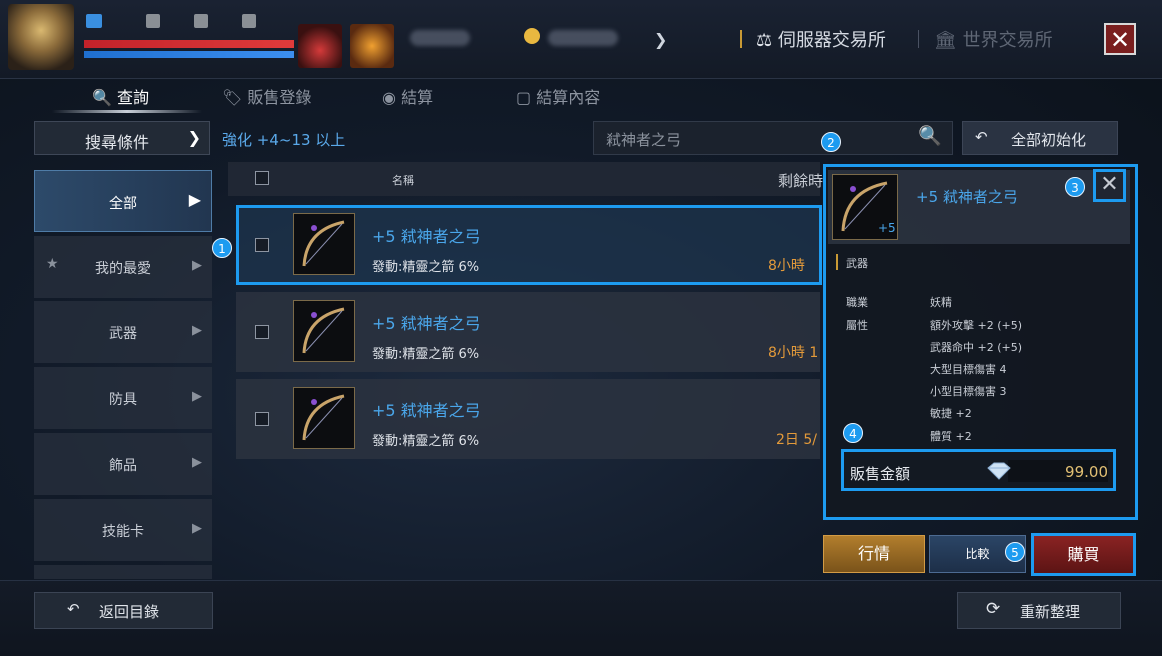  Describe the element at coordinates (1050, 612) in the screenshot. I see `refresh-label: 重新整理` at that location.